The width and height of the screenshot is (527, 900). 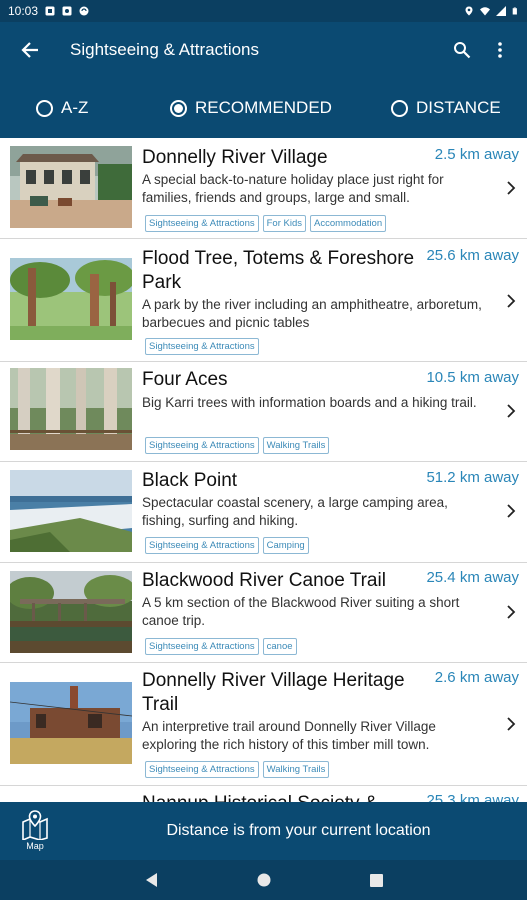 What do you see at coordinates (472, 797) in the screenshot?
I see `item-distance: 25.3 km away` at bounding box center [472, 797].